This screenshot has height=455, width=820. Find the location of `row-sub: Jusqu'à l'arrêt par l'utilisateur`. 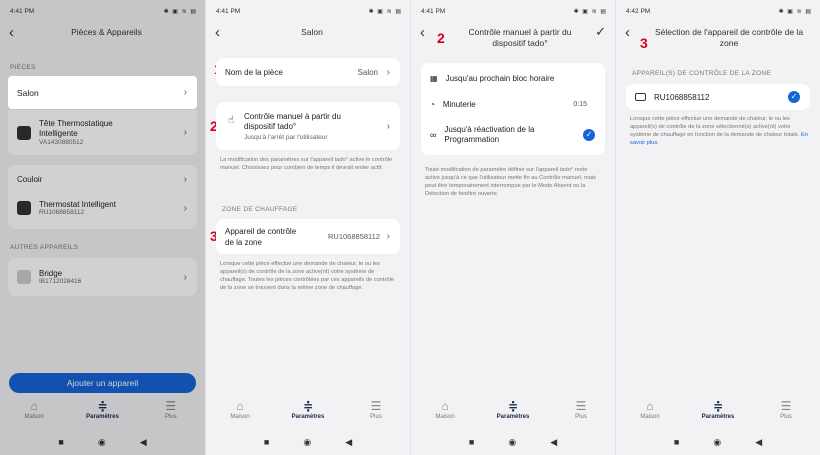

row-sub: Jusqu'à l'arrêt par l'utilisateur is located at coordinates (286, 137).